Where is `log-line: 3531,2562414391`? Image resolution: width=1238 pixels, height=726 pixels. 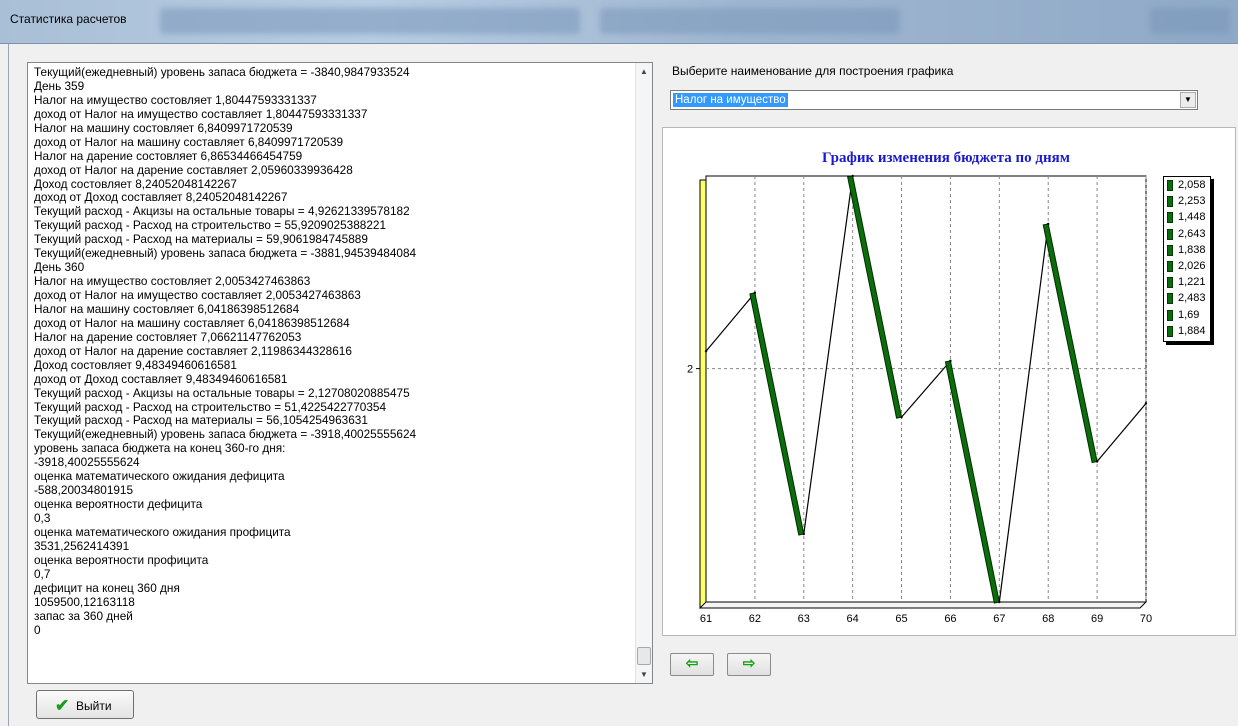 log-line: 3531,2562414391 is located at coordinates (82, 545).